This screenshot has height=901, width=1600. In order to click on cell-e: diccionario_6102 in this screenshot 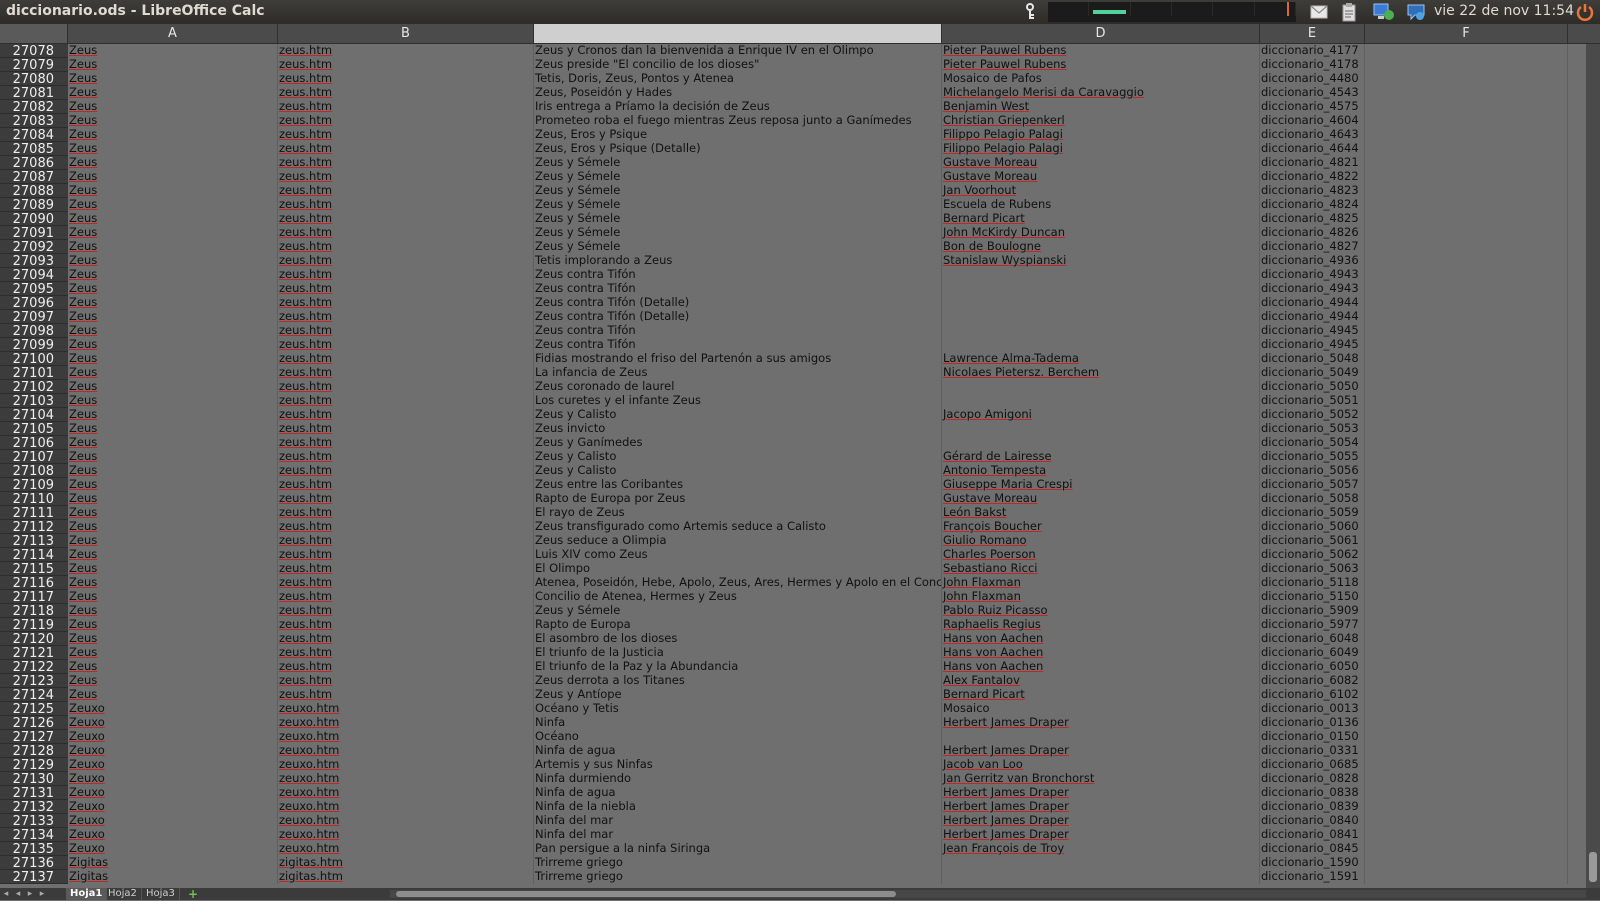, I will do `click(1312, 695)`.